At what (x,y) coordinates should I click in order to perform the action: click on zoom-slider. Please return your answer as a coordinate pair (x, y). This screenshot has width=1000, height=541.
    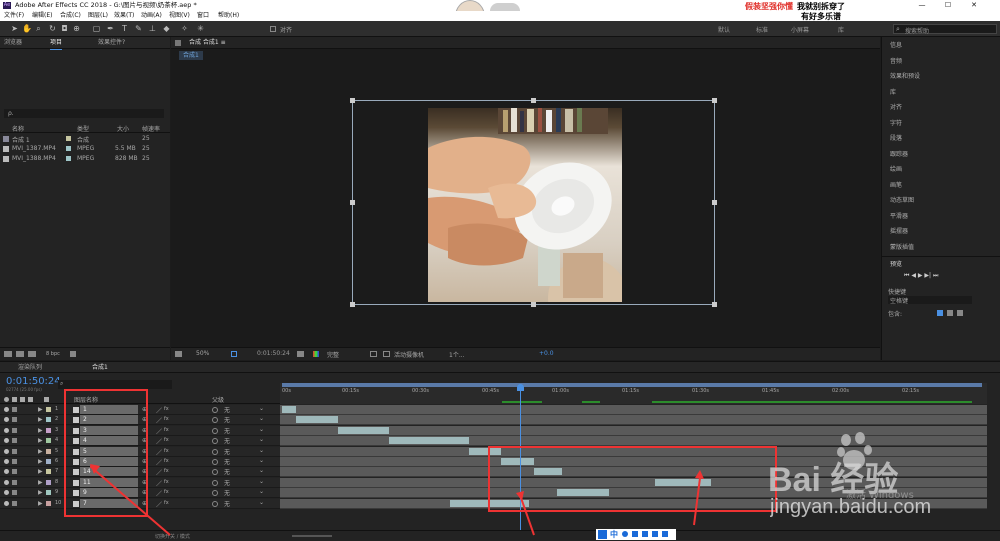
    Looking at the image, I should click on (312, 536).